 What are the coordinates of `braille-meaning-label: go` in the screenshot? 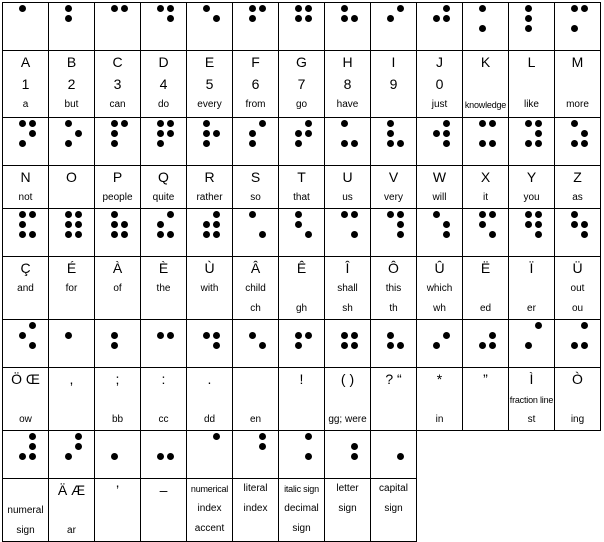 It's located at (301, 104).